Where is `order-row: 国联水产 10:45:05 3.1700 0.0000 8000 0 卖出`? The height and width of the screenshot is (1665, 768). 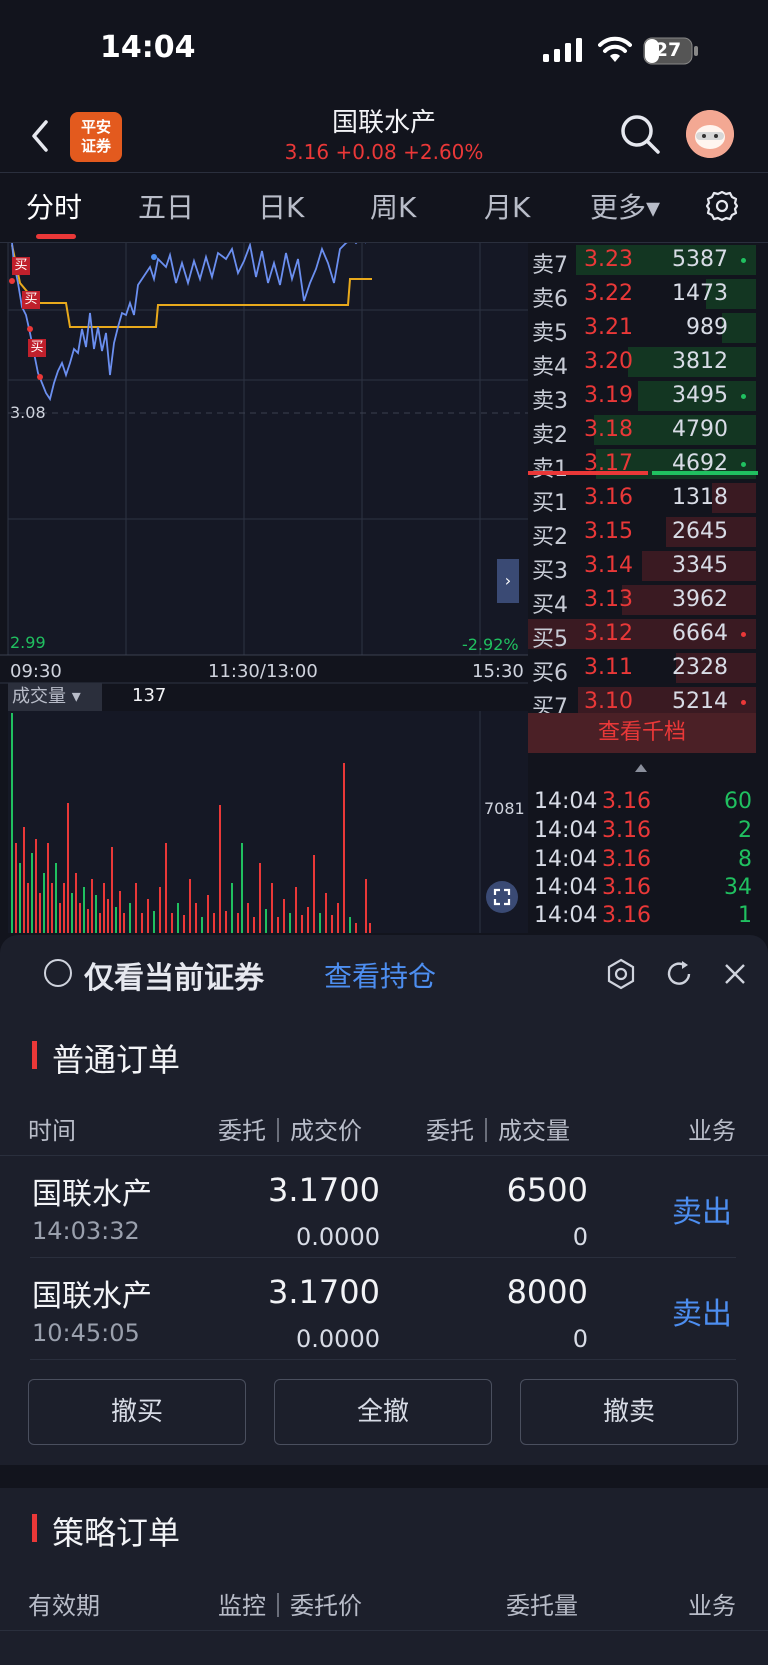
order-row: 国联水产 10:45:05 3.1700 0.0000 8000 0 卖出 is located at coordinates (384, 1309).